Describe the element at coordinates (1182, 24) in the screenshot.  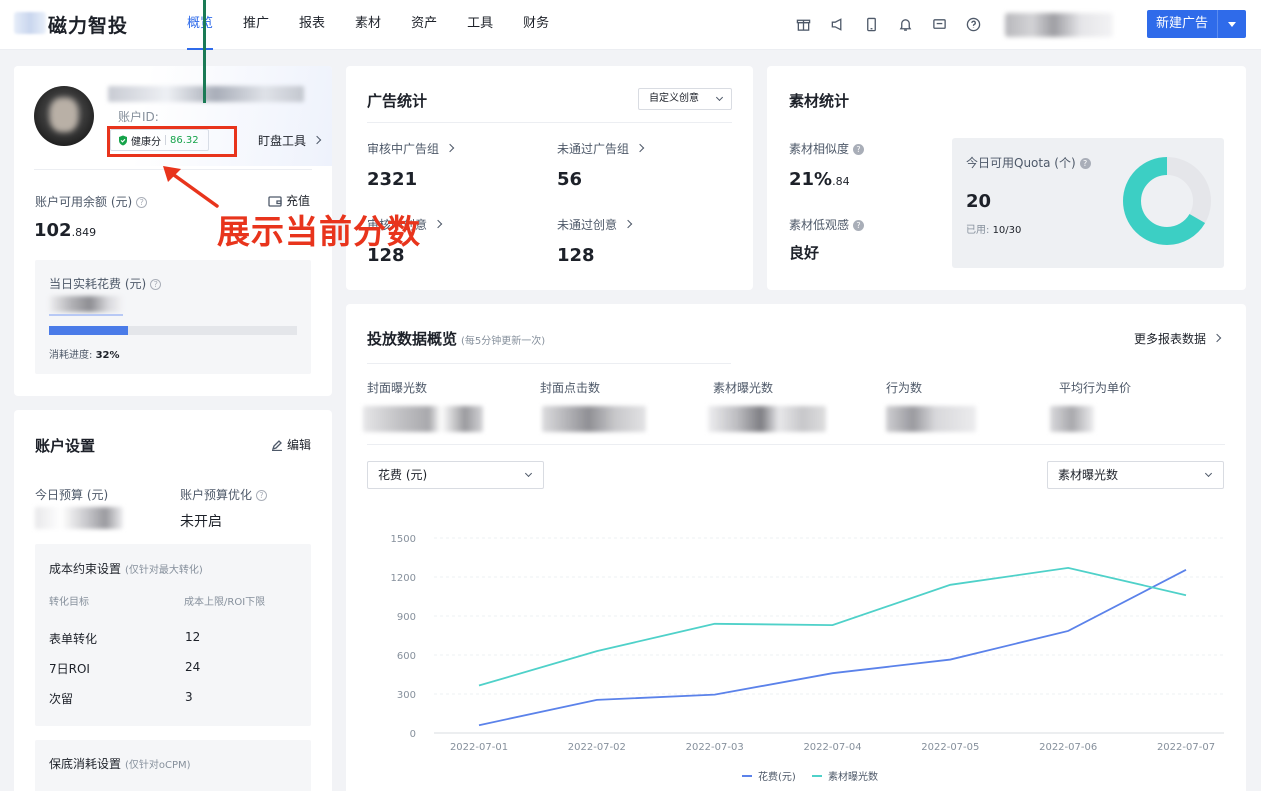
I see `new-ad-button-label: 新建广告` at that location.